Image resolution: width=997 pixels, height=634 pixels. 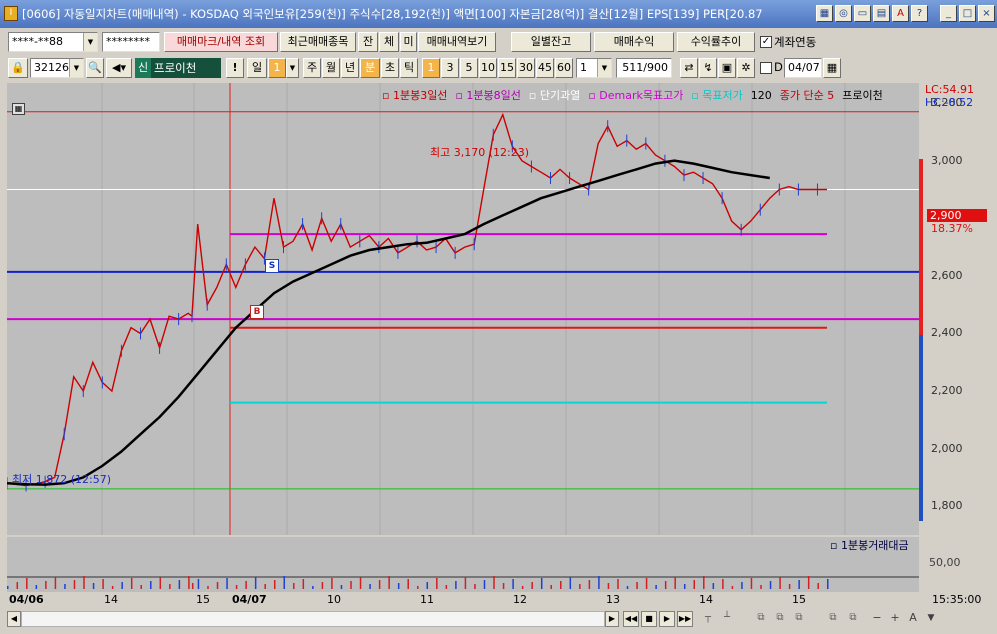 What do you see at coordinates (761, 619) in the screenshot?
I see `layout-1-icon: ⧉` at bounding box center [761, 619].